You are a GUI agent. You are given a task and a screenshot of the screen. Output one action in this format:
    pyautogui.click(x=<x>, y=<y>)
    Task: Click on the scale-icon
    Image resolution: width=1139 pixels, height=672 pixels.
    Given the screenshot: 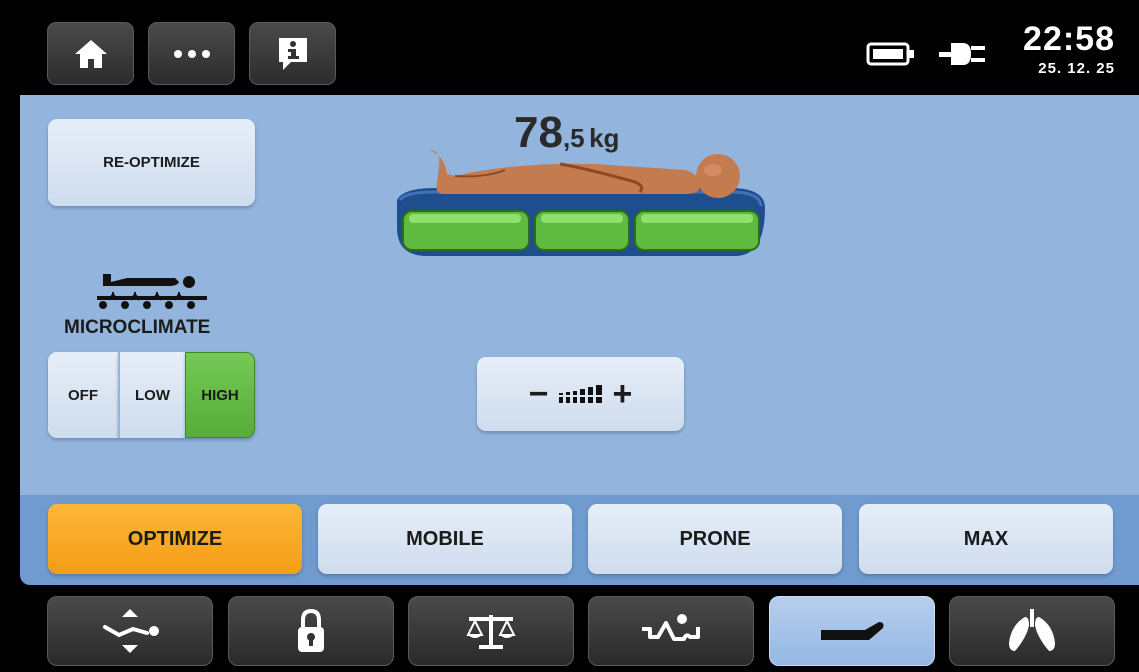 What is the action you would take?
    pyautogui.click(x=491, y=632)
    